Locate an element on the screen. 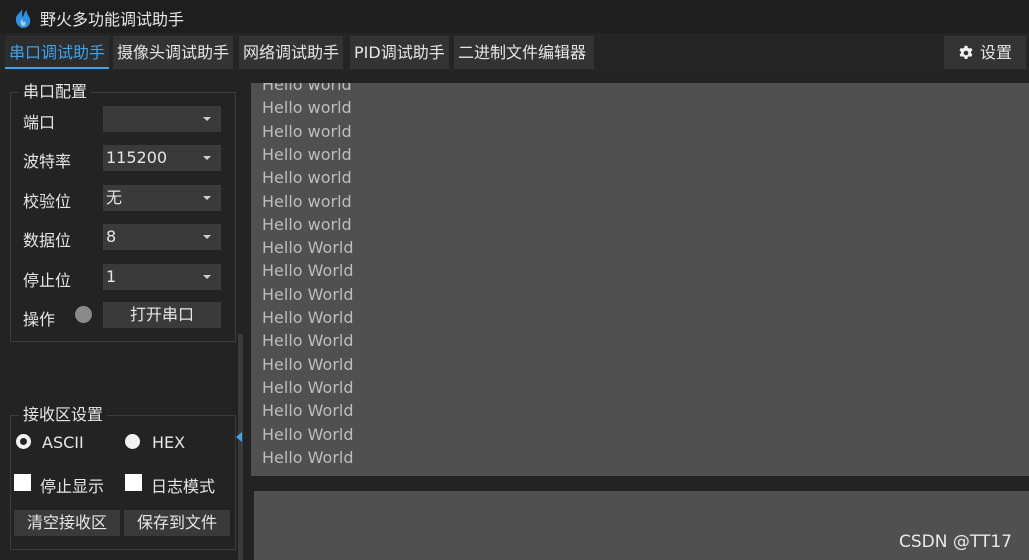 The width and height of the screenshot is (1029, 560). stop-display-label: 停止显示 is located at coordinates (72, 486).